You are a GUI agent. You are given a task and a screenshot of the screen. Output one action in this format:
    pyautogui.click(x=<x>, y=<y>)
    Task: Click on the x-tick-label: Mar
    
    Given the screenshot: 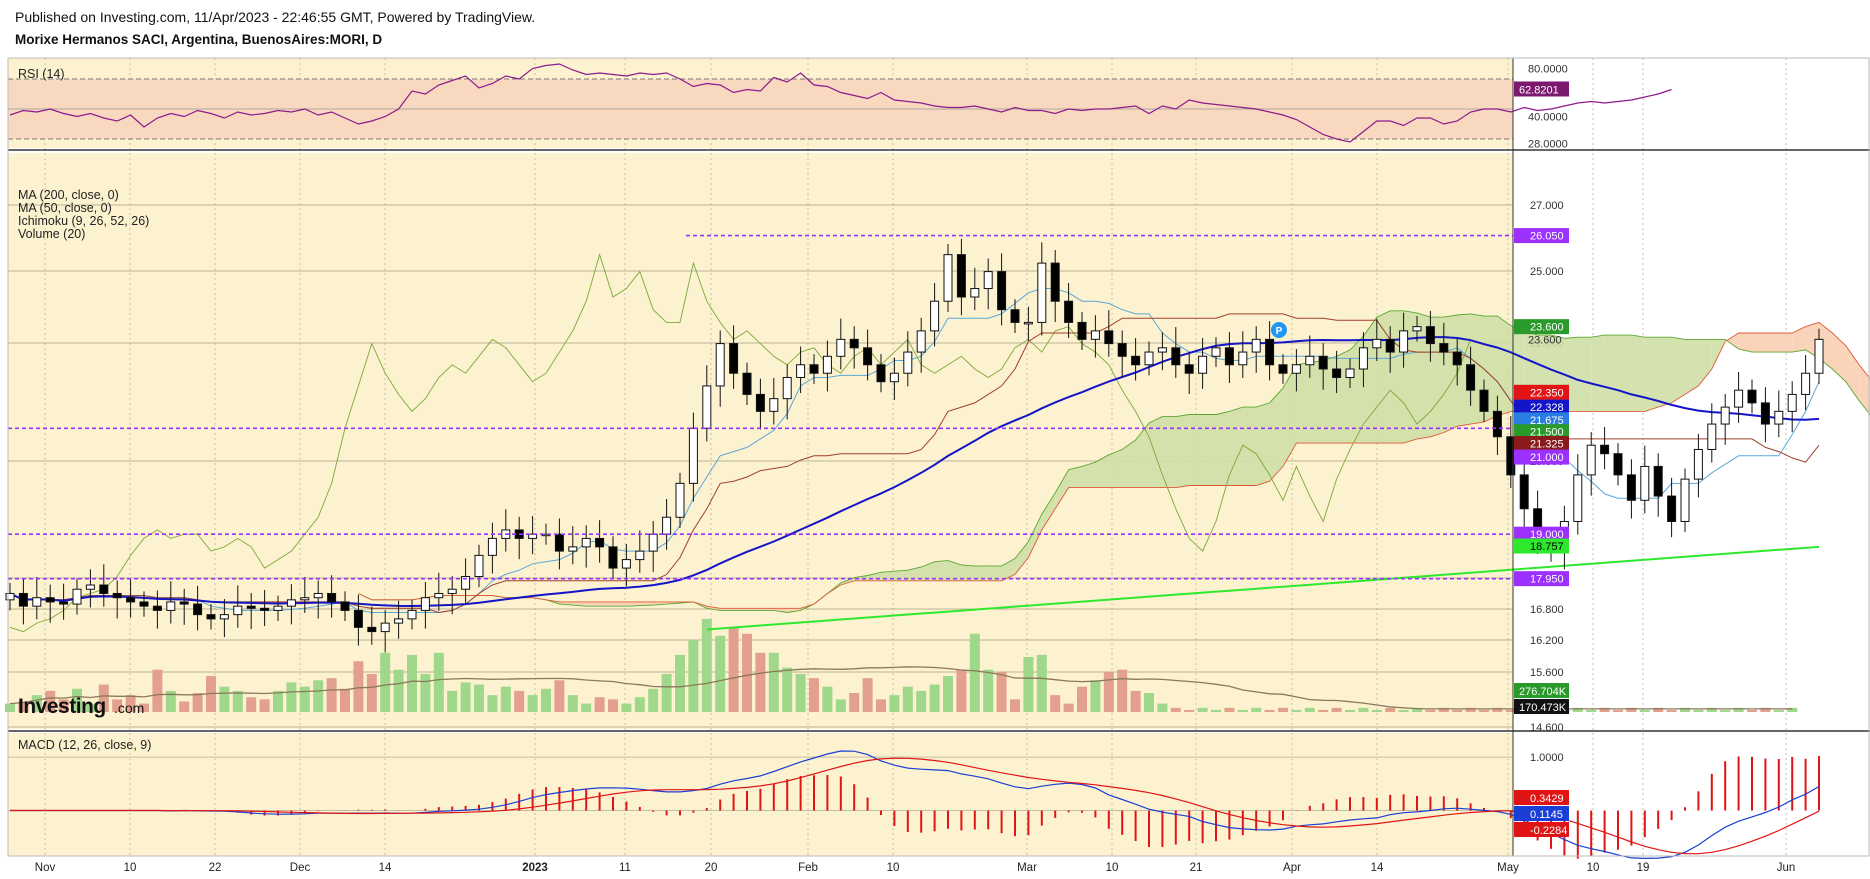 What is the action you would take?
    pyautogui.click(x=1027, y=868)
    